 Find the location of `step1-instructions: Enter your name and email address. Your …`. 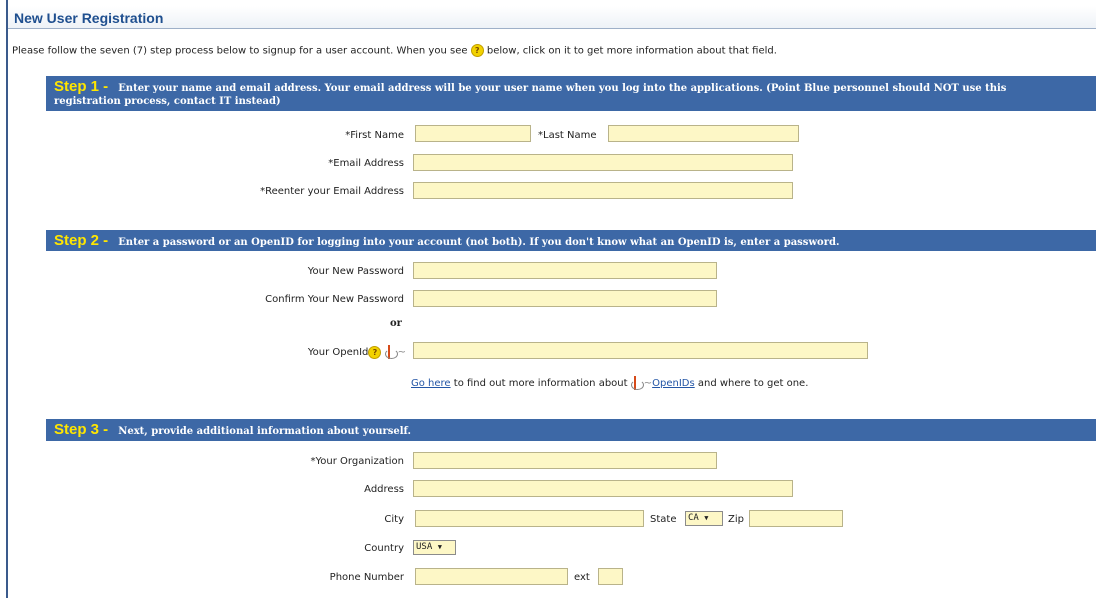

step1-instructions: Enter your name and email address. Your … is located at coordinates (562, 88).